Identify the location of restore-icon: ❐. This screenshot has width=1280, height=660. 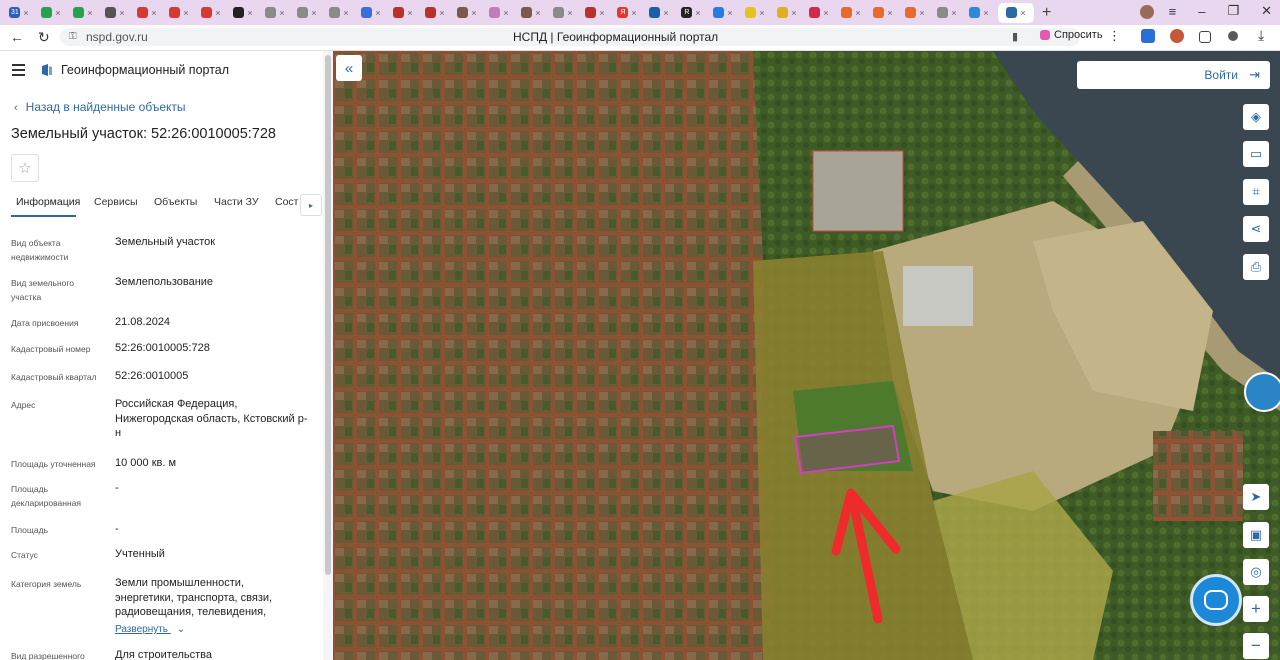
(1233, 11).